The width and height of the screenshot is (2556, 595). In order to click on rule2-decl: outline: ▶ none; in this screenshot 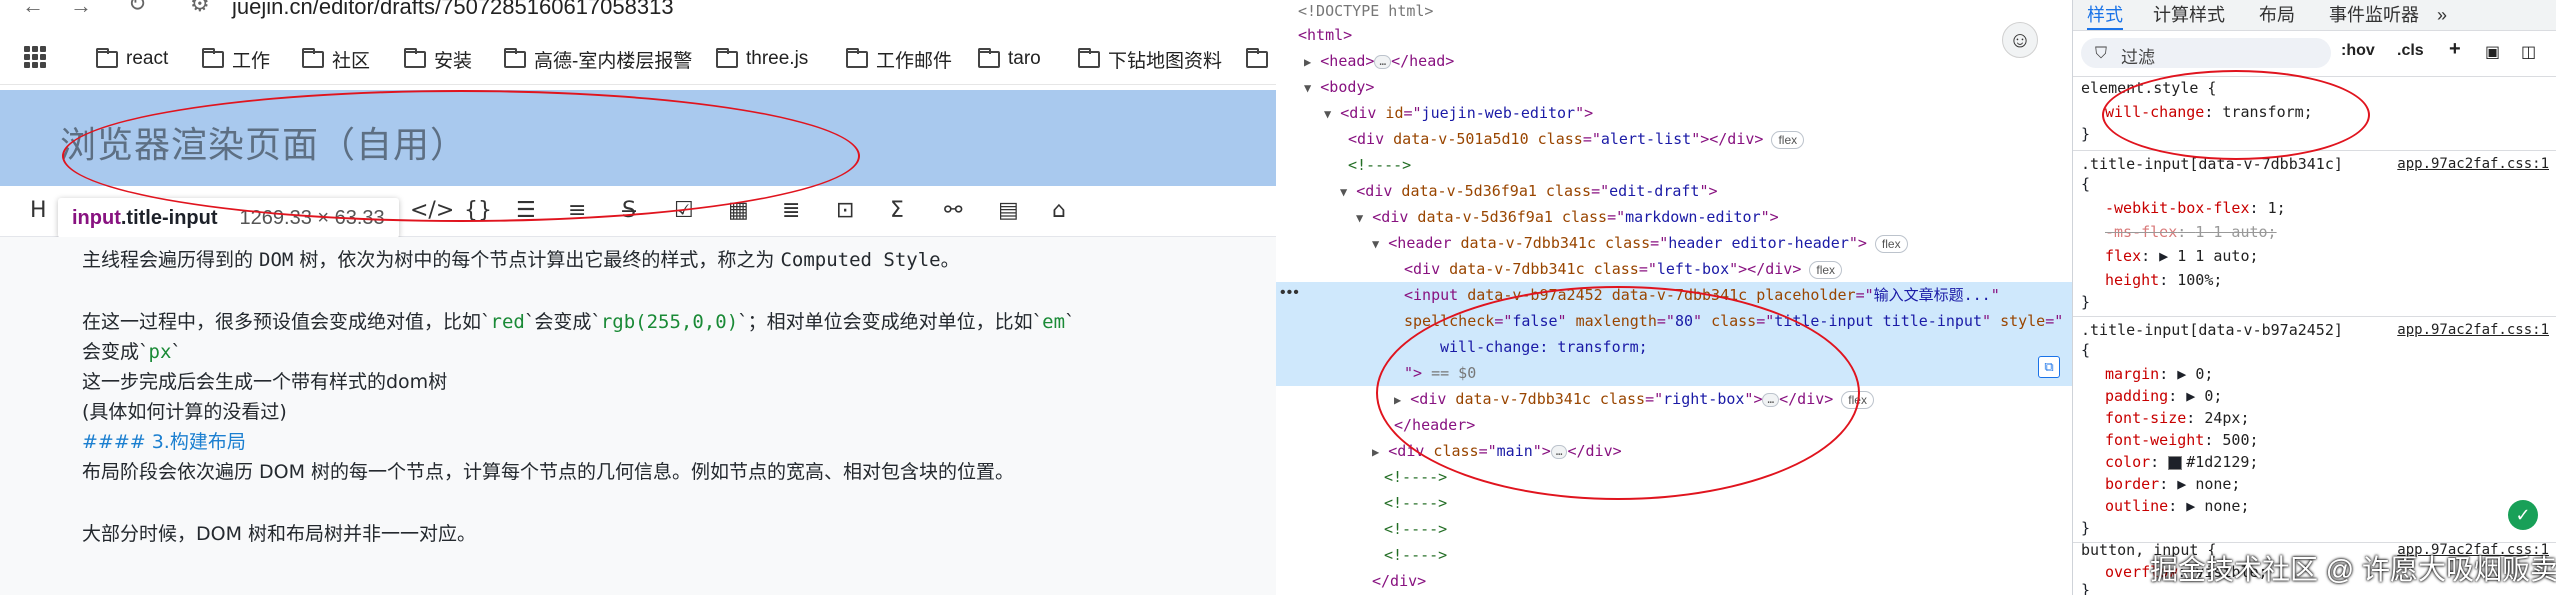, I will do `click(2314, 506)`.